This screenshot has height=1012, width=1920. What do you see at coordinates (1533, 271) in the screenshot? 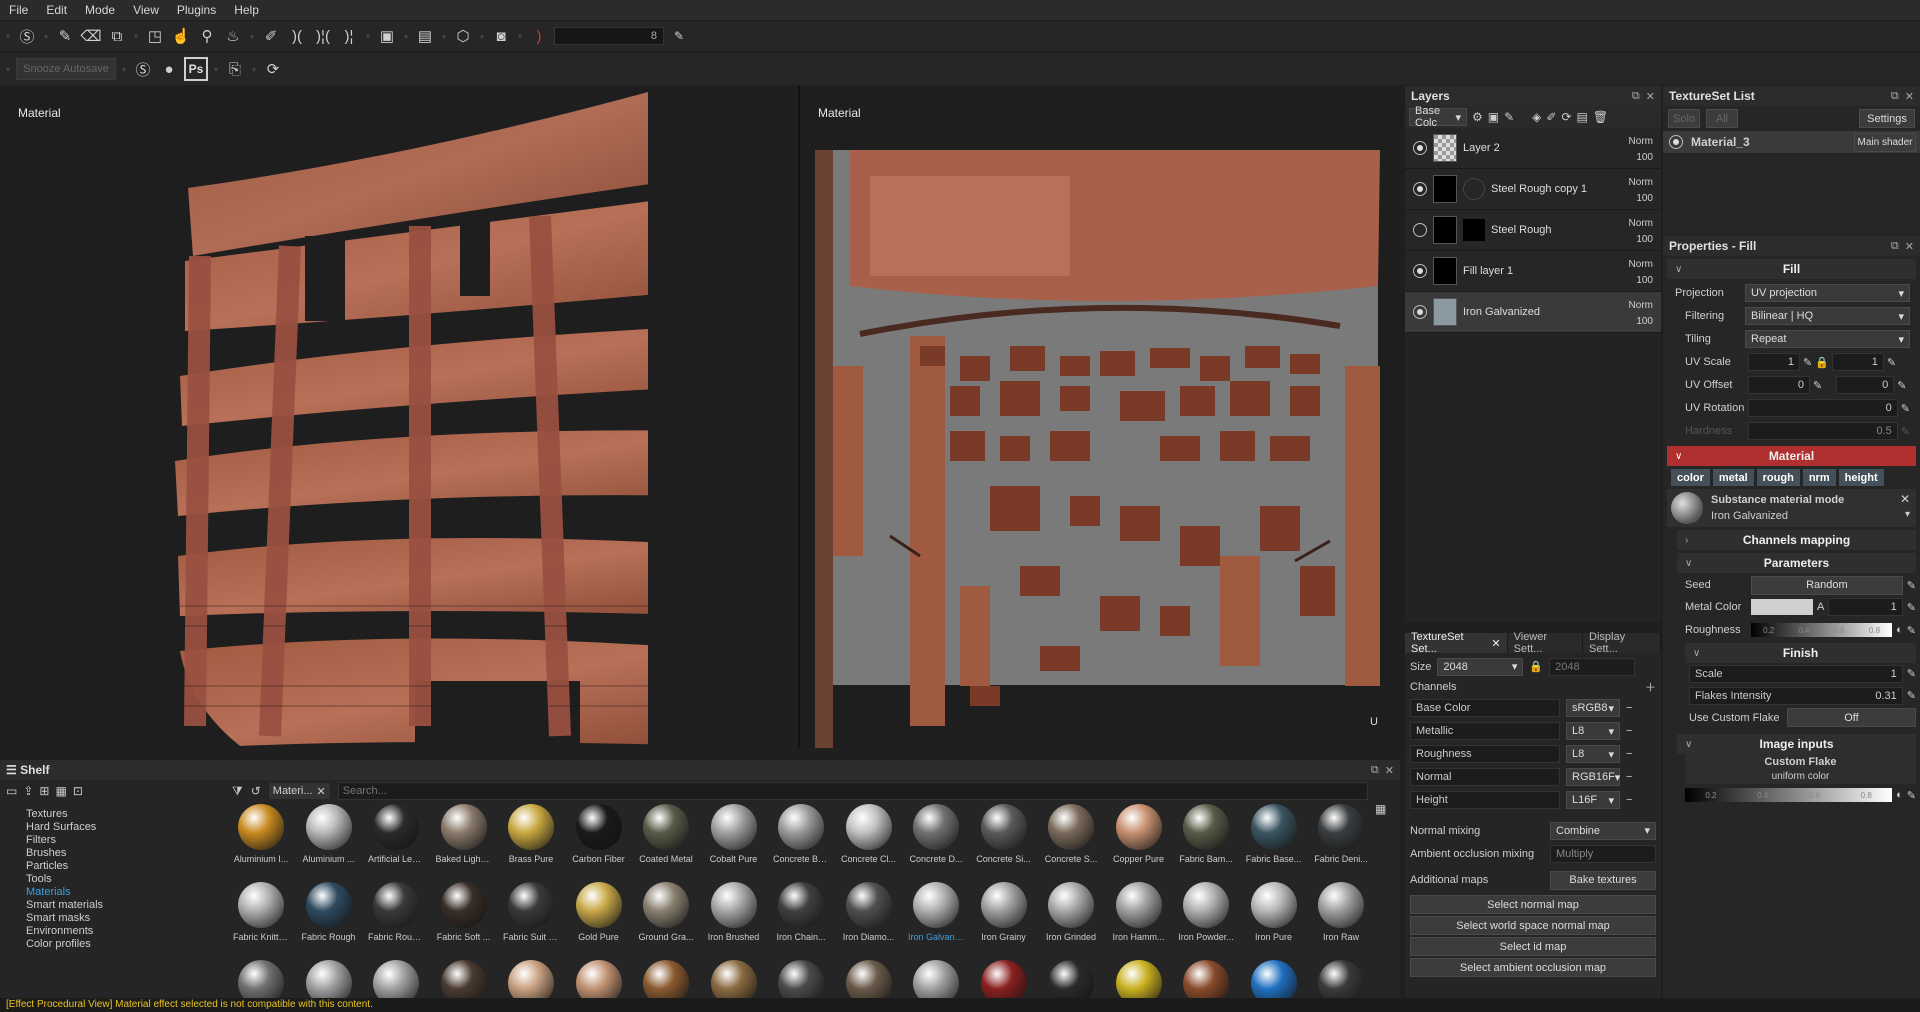
I see `layer-row: Fill layer 1 Norm 100` at bounding box center [1533, 271].